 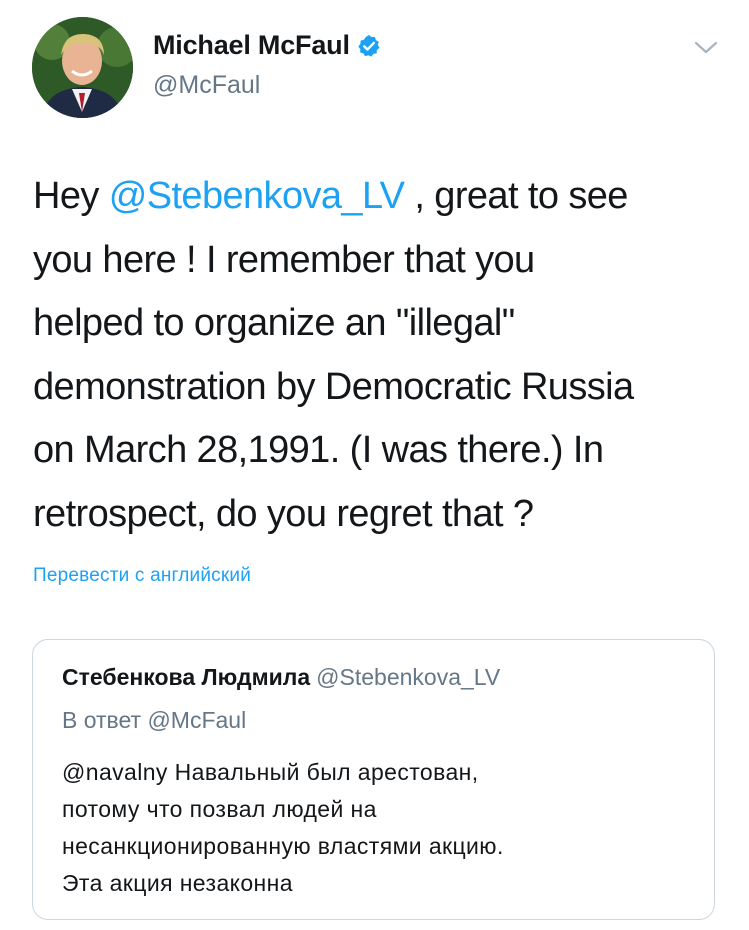 I want to click on tweet-text-segment: , great to see, so click(x=516, y=196).